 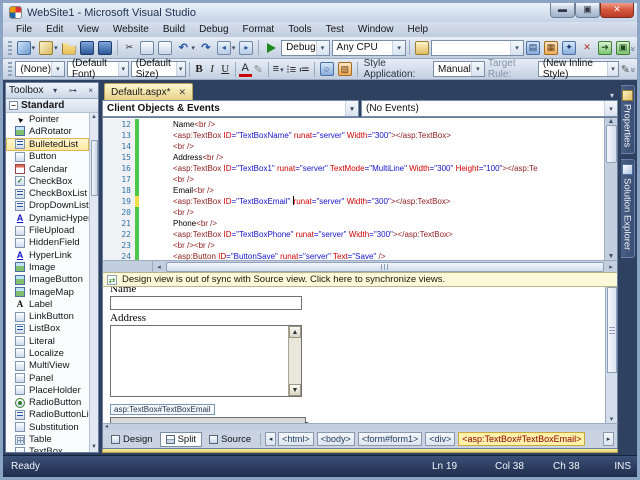 I want to click on solution-configuration-combo: Debug ▾, so click(x=305, y=47).